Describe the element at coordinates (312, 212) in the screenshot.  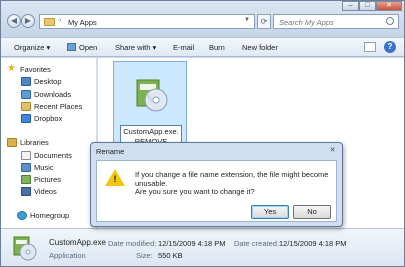
I see `no-button: No` at that location.